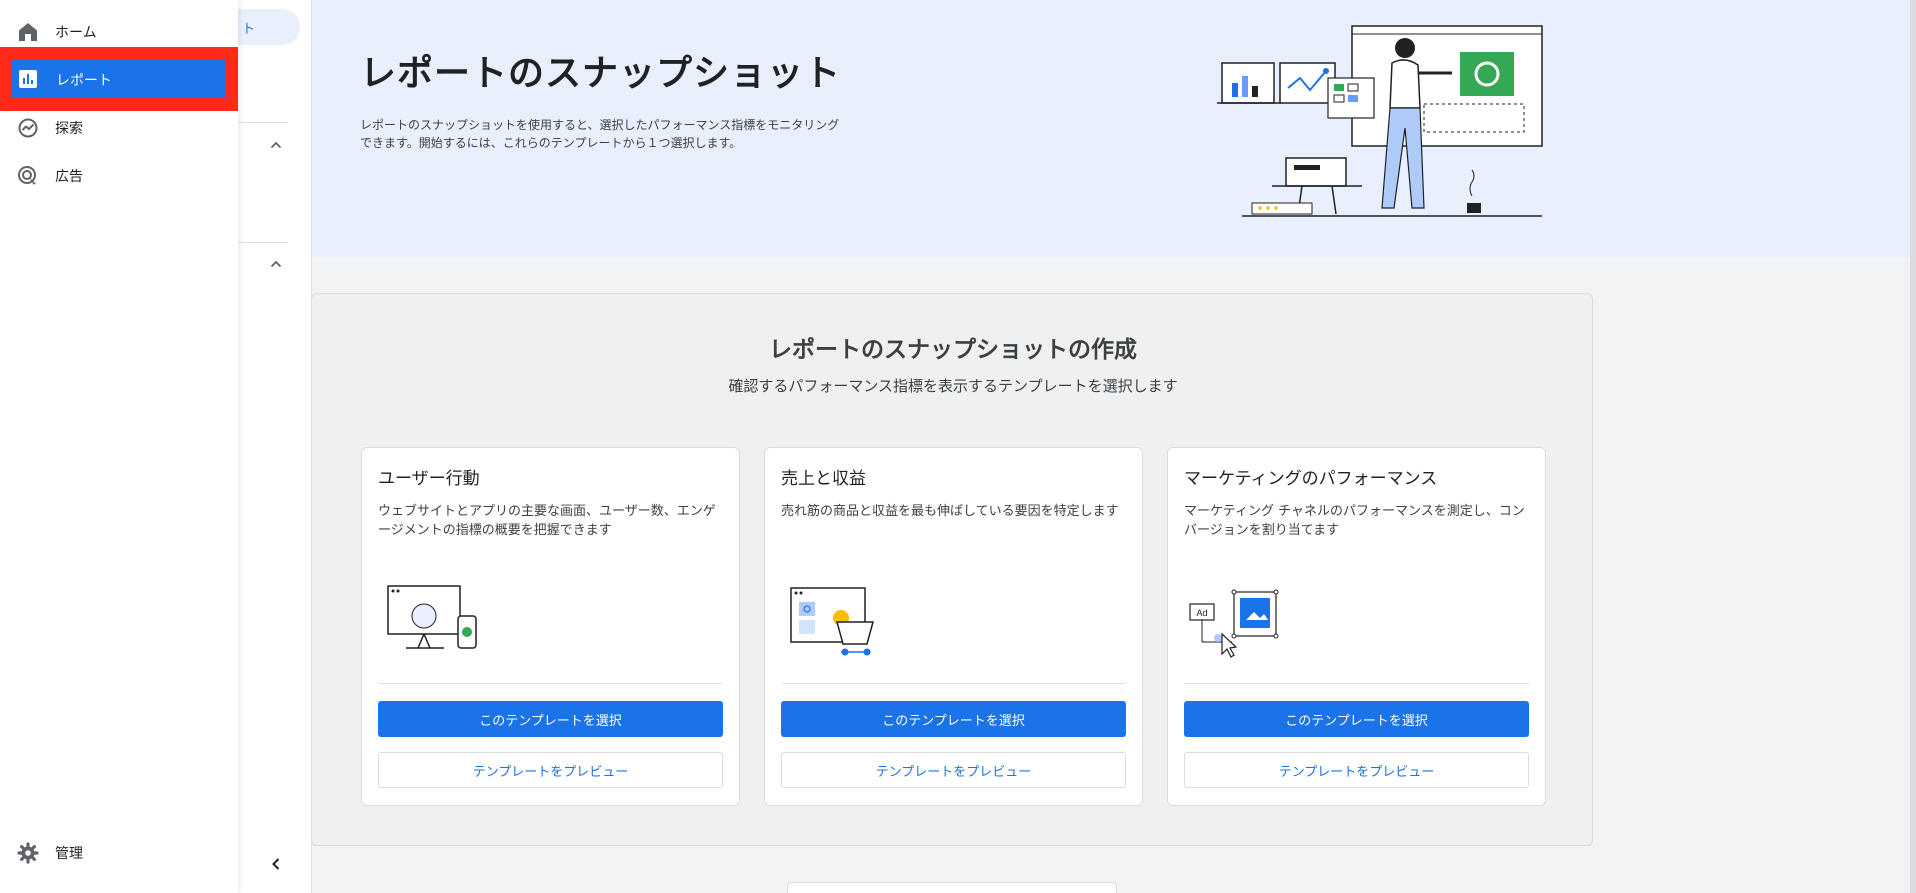  I want to click on panel-subtitle: 確認するパフォーマンス指標を表示するテンプレートを選択します, so click(953, 386).